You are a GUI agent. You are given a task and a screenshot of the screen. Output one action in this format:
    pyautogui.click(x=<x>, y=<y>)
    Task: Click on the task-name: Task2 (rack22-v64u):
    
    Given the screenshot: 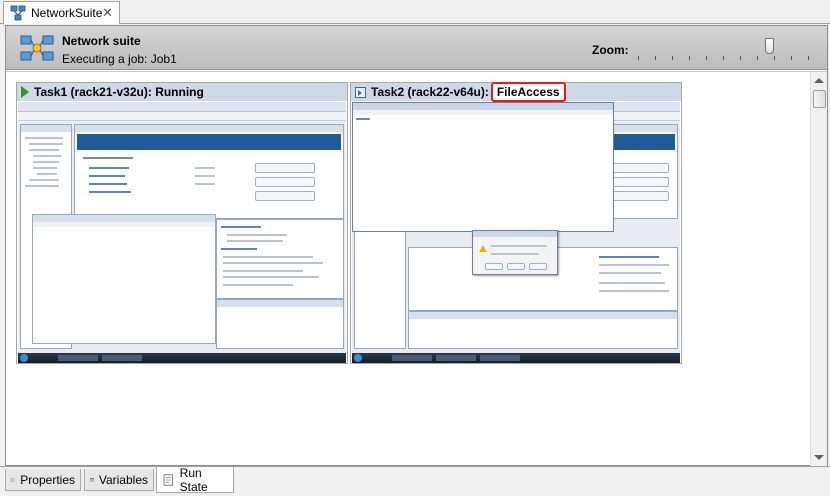 What is the action you would take?
    pyautogui.click(x=430, y=92)
    